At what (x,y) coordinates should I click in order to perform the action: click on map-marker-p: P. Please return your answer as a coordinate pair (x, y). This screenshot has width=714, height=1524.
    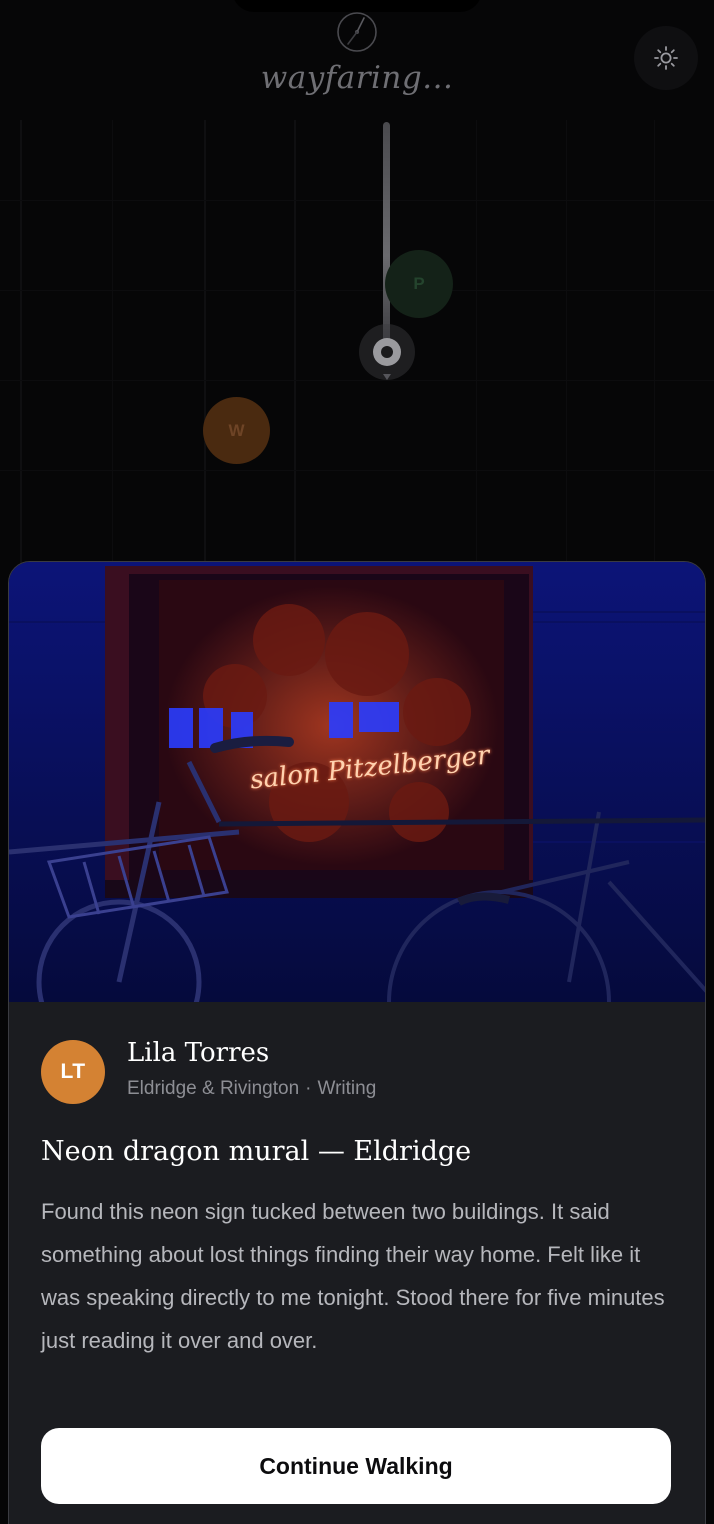
    Looking at the image, I should click on (419, 284).